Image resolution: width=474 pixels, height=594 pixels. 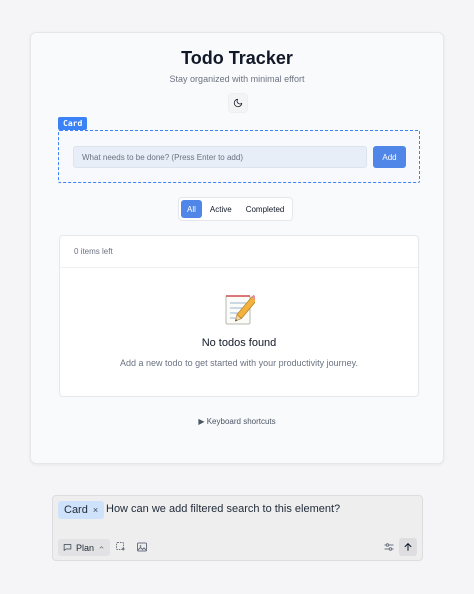 What do you see at coordinates (76, 510) in the screenshot?
I see `context-chip-label: Card` at bounding box center [76, 510].